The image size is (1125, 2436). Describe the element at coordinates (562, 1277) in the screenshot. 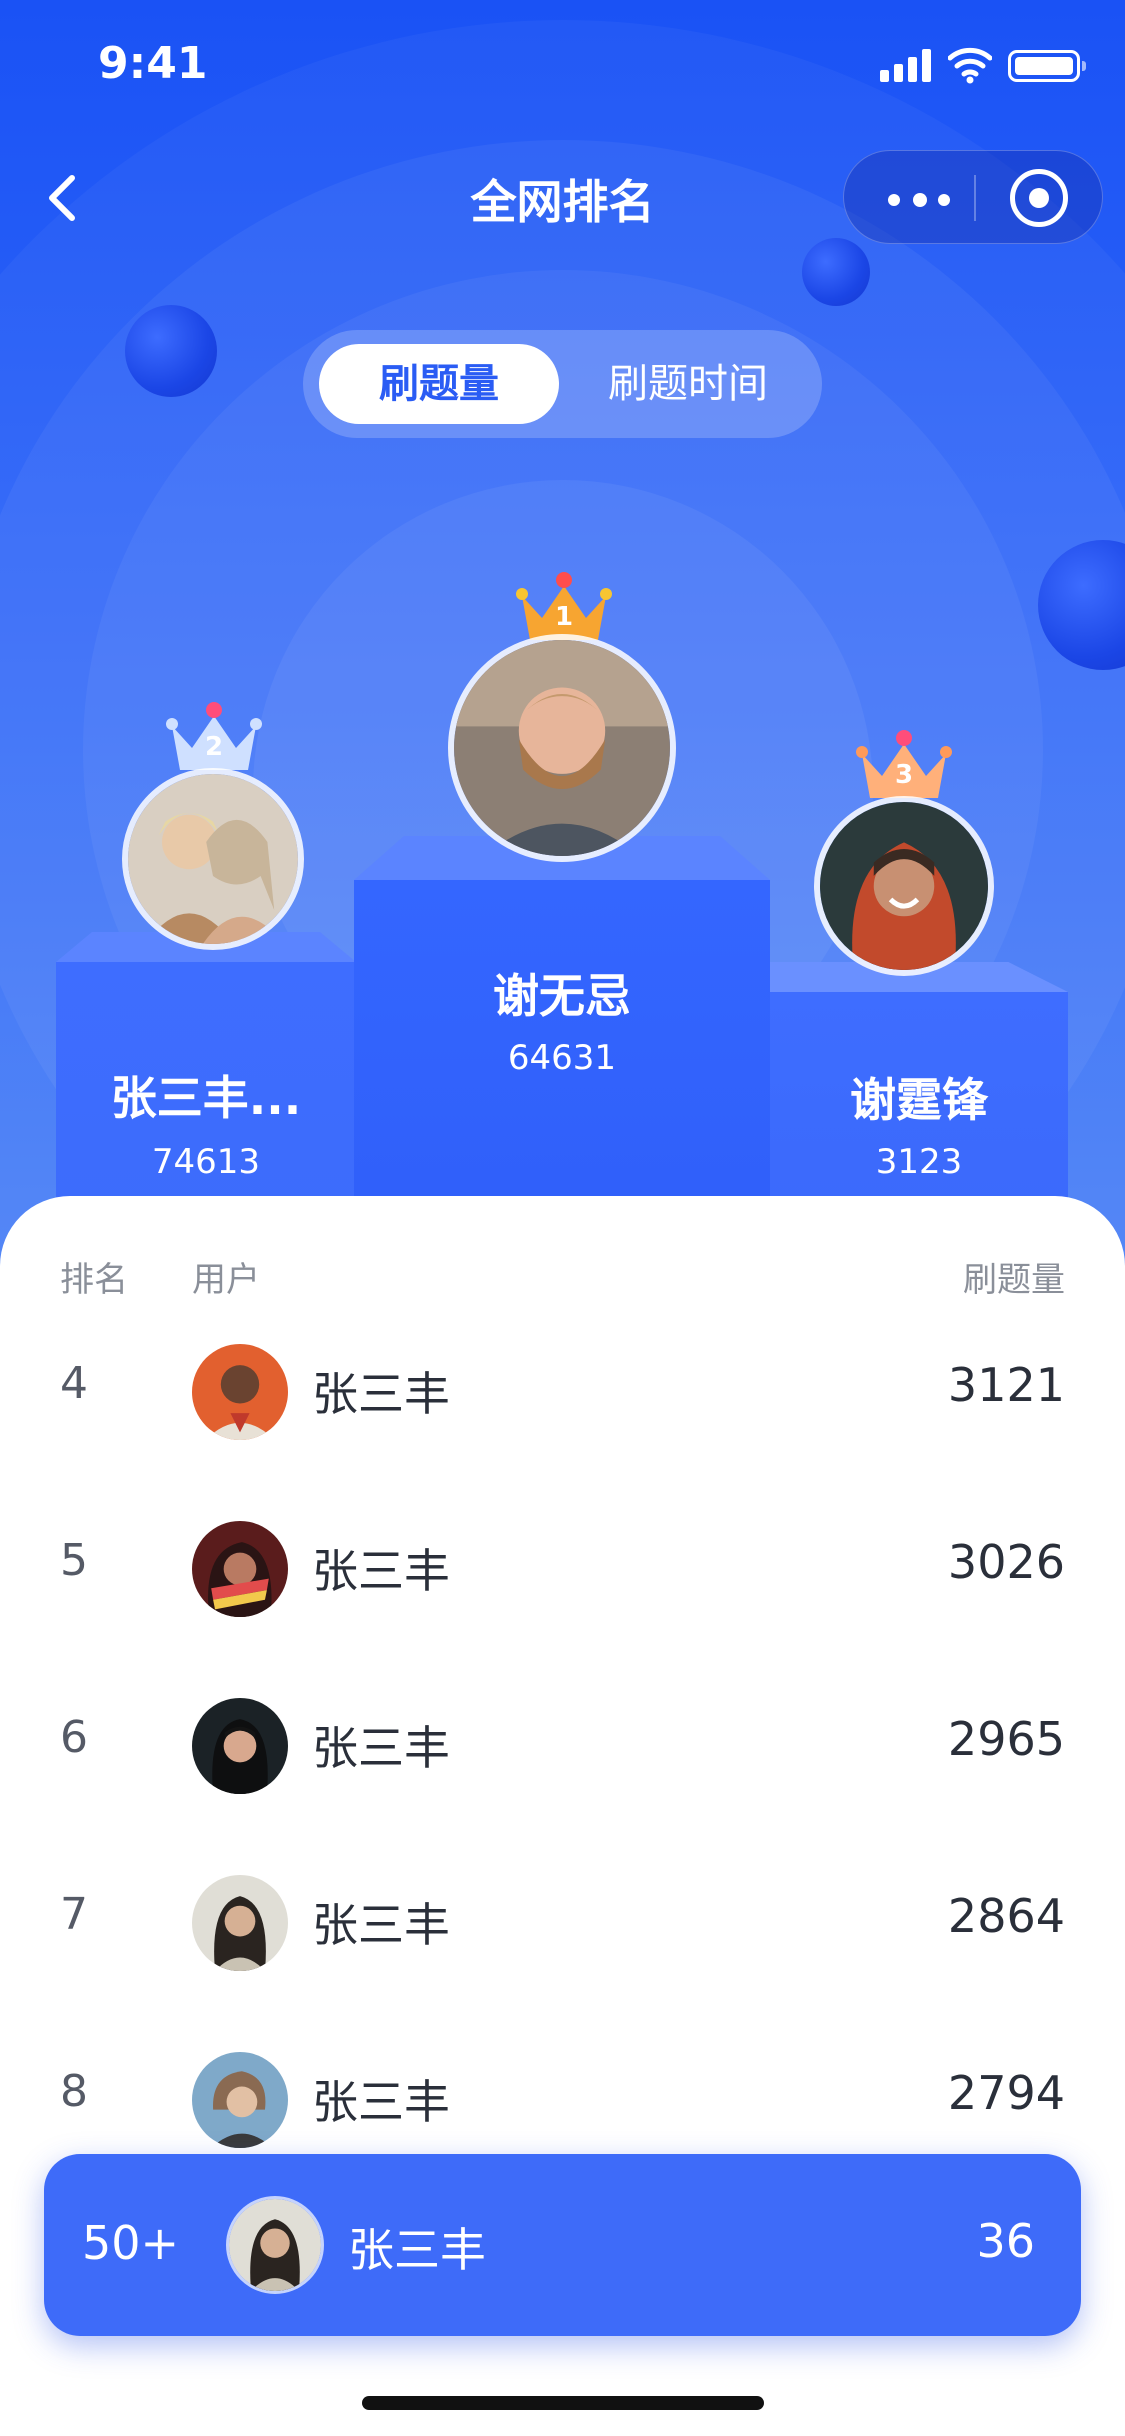

I see `list-header: 排名 用户 刷题量` at that location.